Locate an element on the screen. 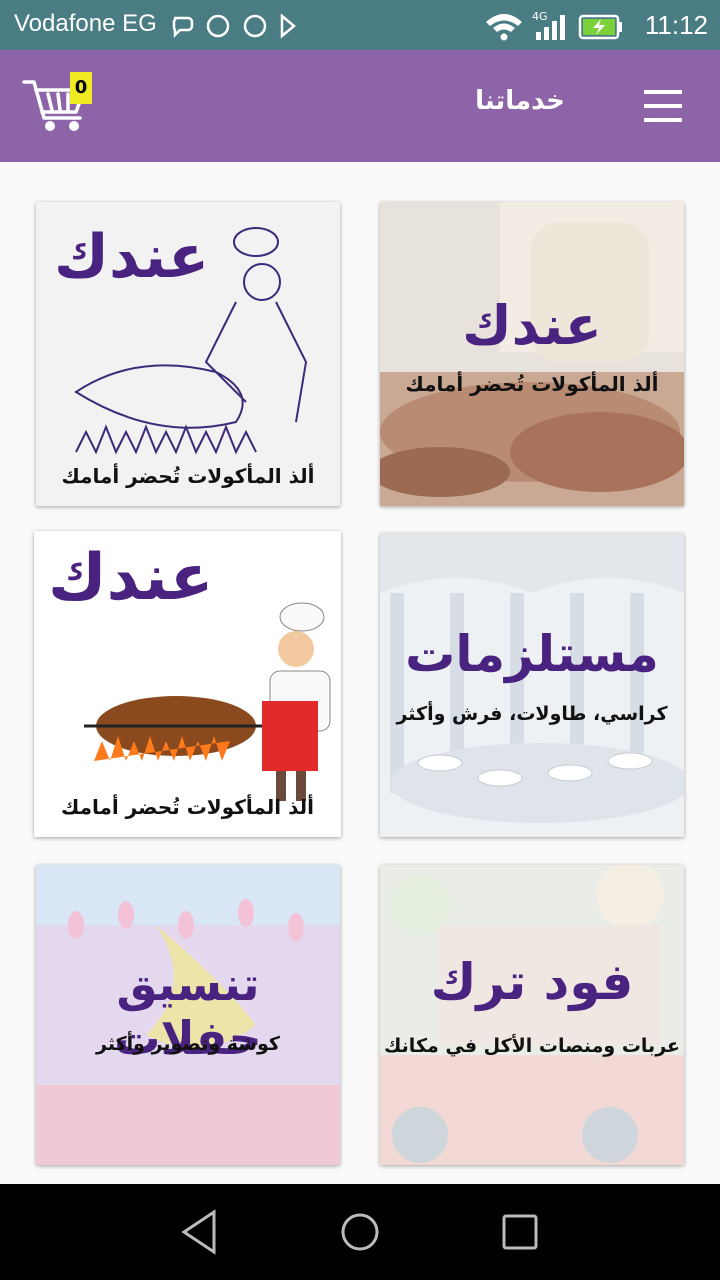 Image resolution: width=720 pixels, height=1280 pixels. home-circle-icon is located at coordinates (360, 1232).